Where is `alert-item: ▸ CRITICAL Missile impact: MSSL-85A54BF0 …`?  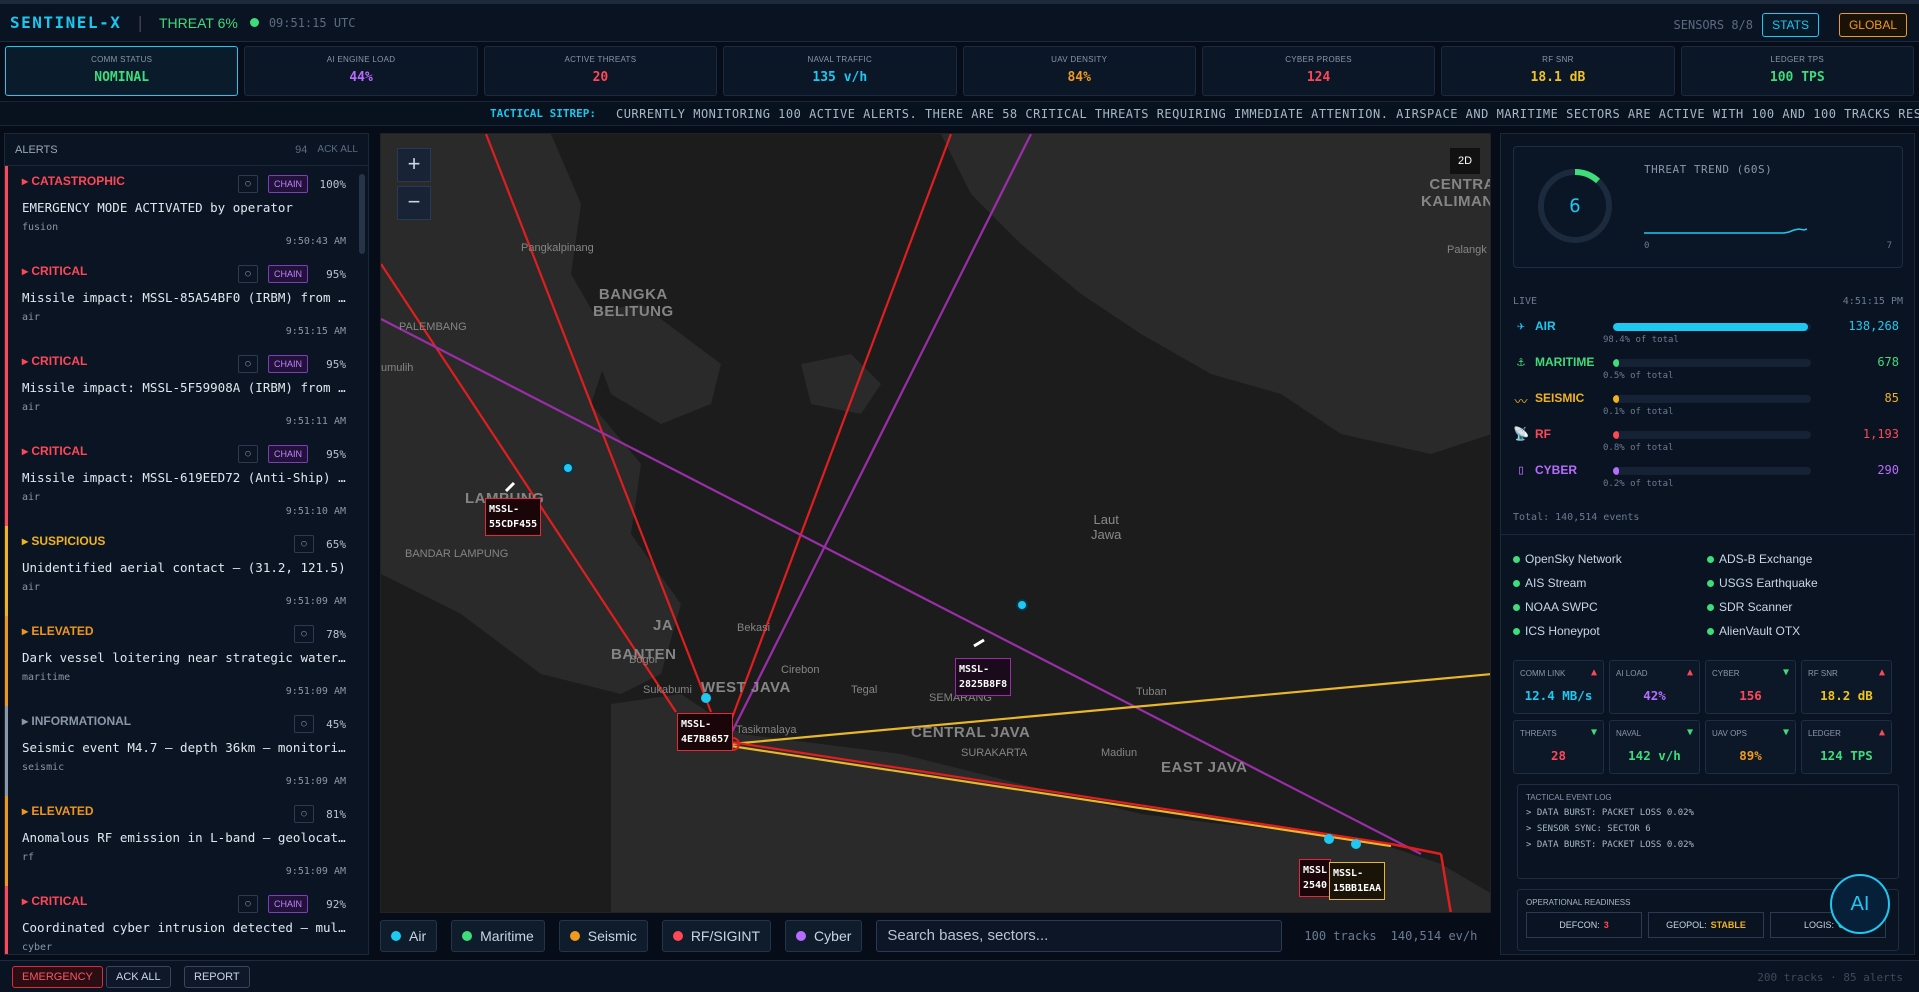
alert-item: ▸ CRITICAL Missile impact: MSSL-85A54BF0 … is located at coordinates (181, 301).